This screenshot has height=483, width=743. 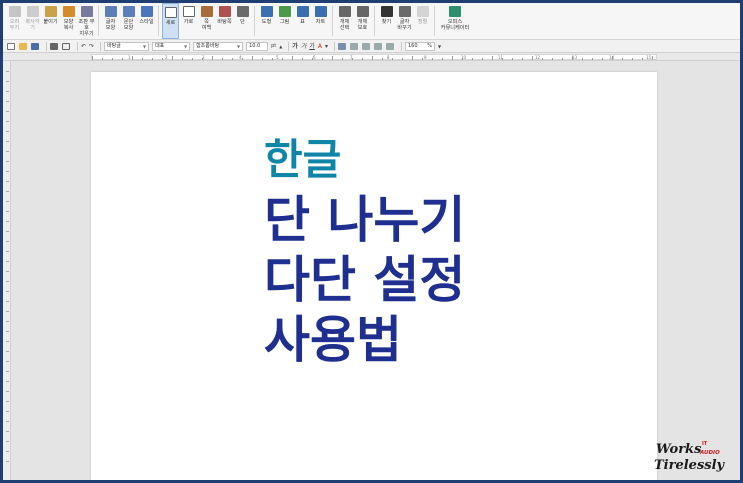 What do you see at coordinates (11, 46) in the screenshot?
I see `new-document-icon` at bounding box center [11, 46].